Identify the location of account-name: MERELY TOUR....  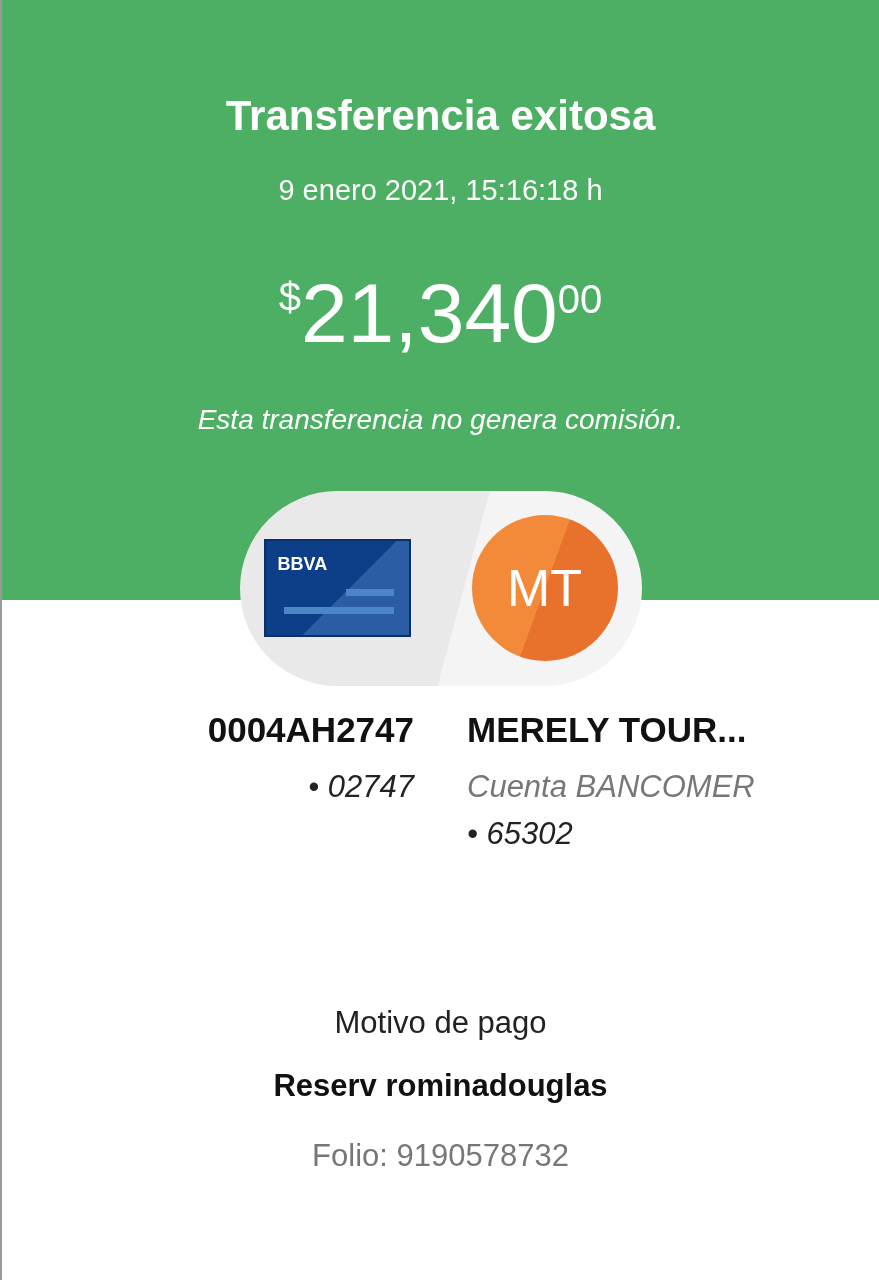
(607, 729).